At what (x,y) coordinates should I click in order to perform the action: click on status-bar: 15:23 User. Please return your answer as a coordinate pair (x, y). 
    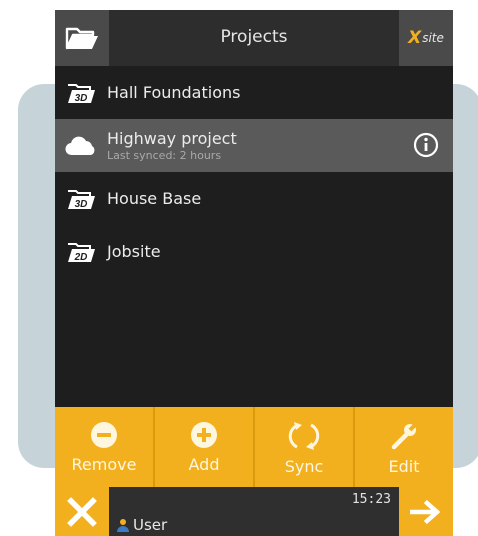
    Looking at the image, I should click on (254, 511).